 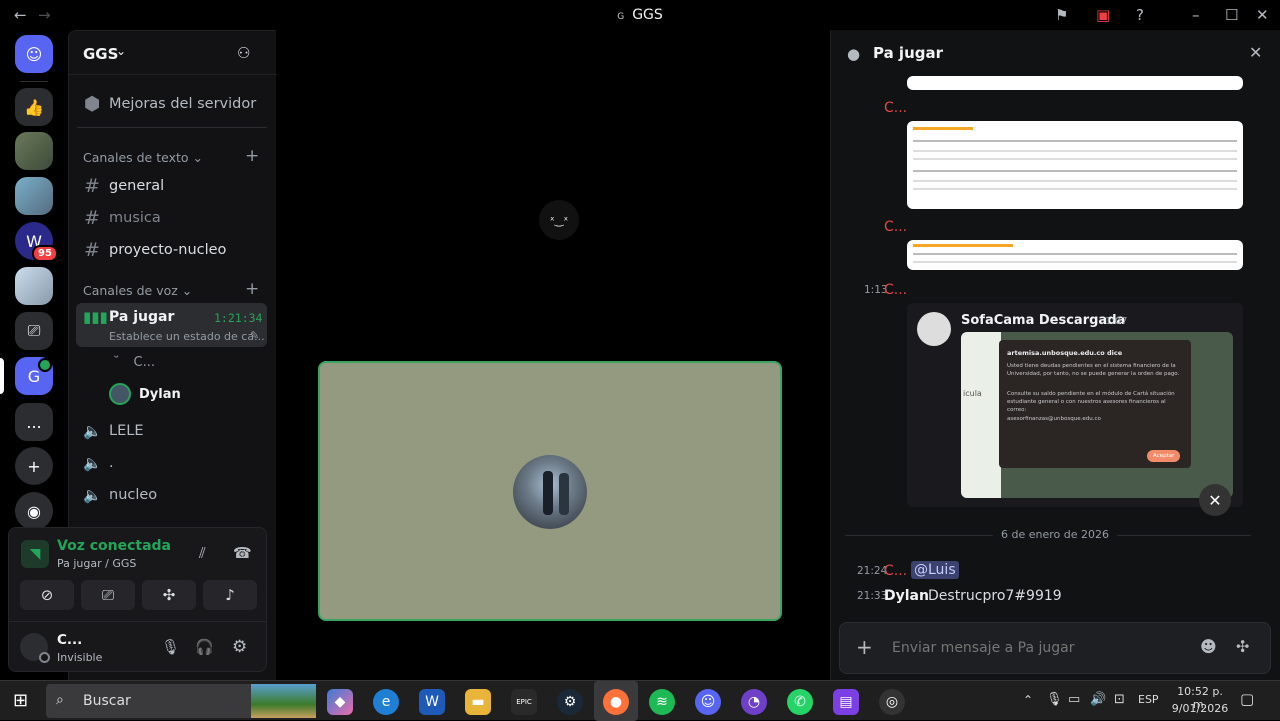 What do you see at coordinates (524, 702) in the screenshot?
I see `epic-games-icon: EPIC` at bounding box center [524, 702].